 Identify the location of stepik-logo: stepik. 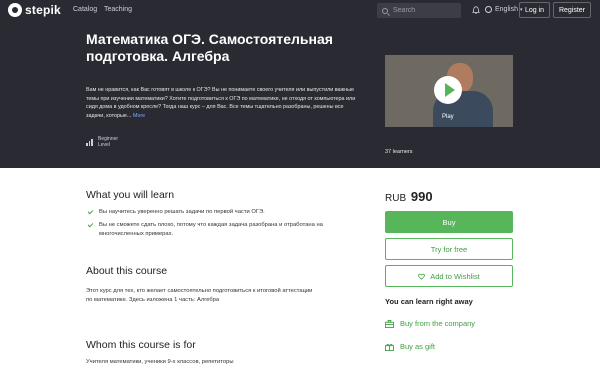
(34, 10).